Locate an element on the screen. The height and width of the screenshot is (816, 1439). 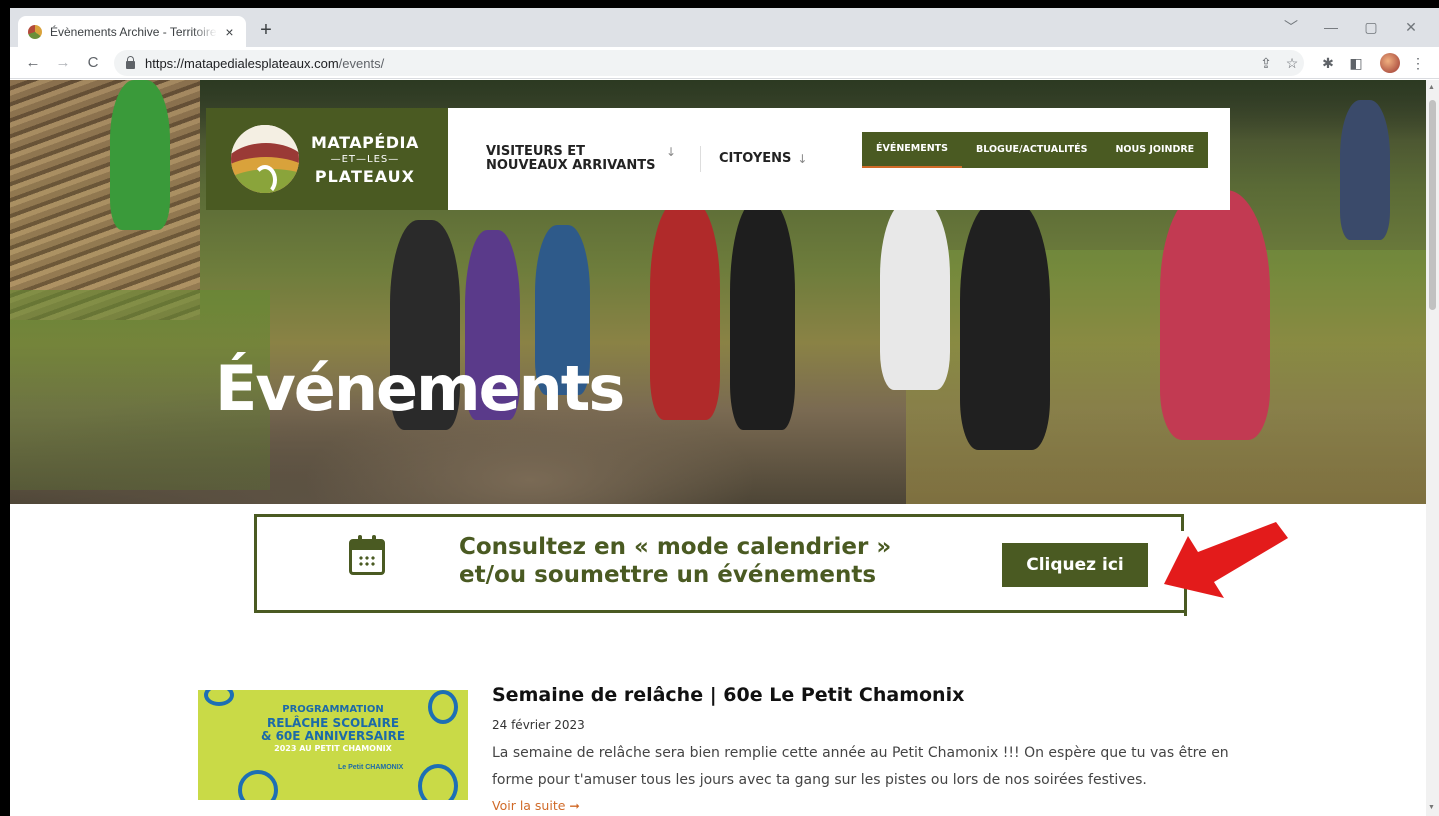
nav-item-citoyens: CITOYENS ↓ is located at coordinates (763, 159).